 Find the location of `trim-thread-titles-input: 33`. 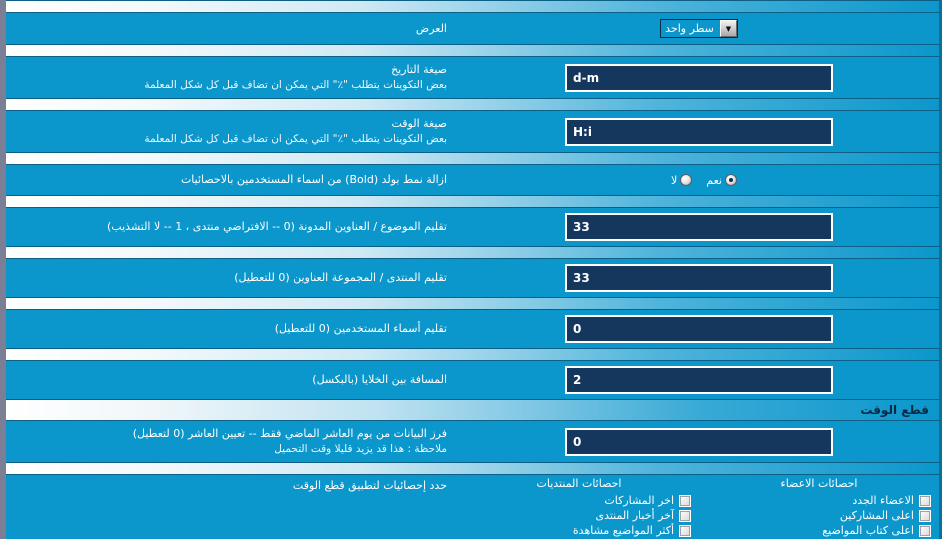

trim-thread-titles-input: 33 is located at coordinates (699, 227).